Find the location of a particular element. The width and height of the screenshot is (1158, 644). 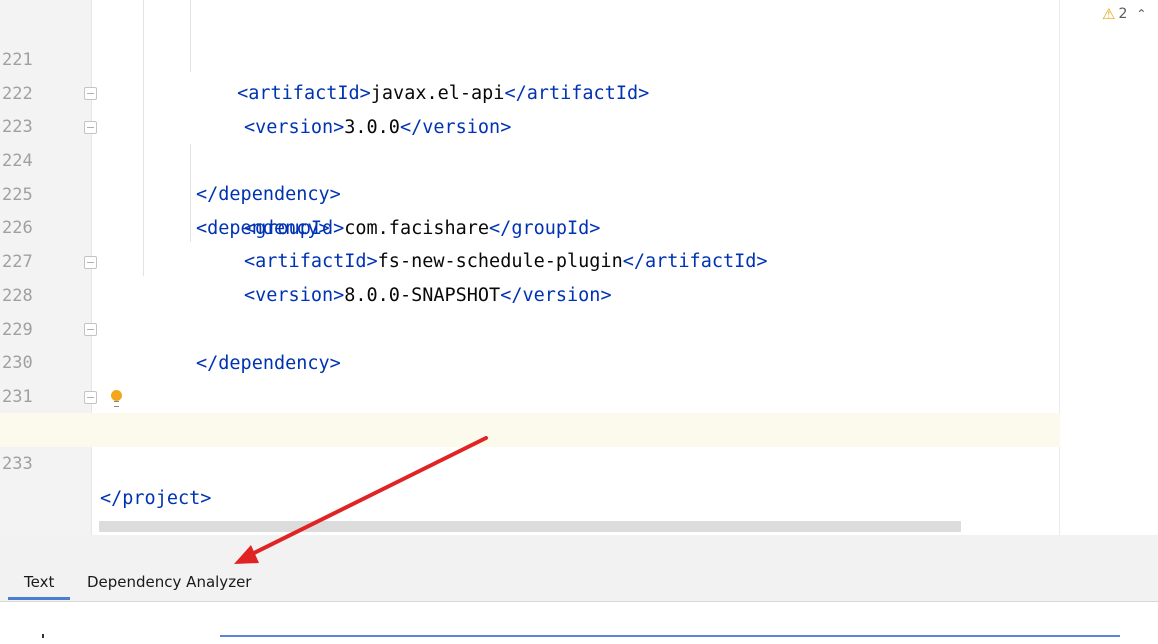

lightbulb-icon is located at coordinates (116, 398).